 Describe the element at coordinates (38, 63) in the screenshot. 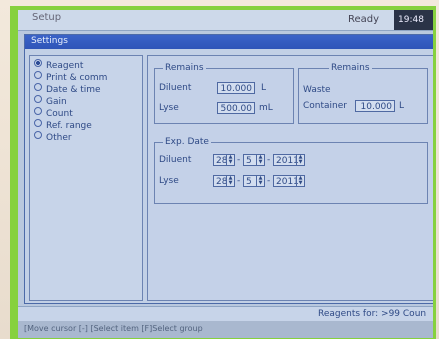

I see `radio-selected-icon` at that location.